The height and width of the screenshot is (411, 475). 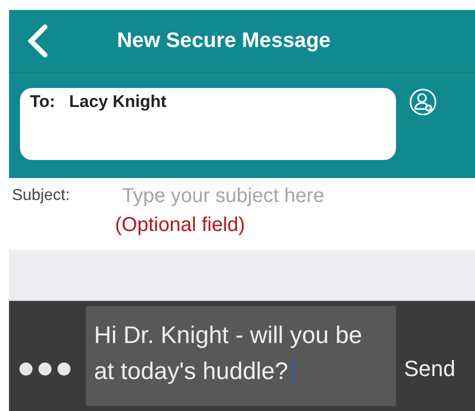 What do you see at coordinates (208, 124) in the screenshot?
I see `recipient-field: To: Lacy Knight` at bounding box center [208, 124].